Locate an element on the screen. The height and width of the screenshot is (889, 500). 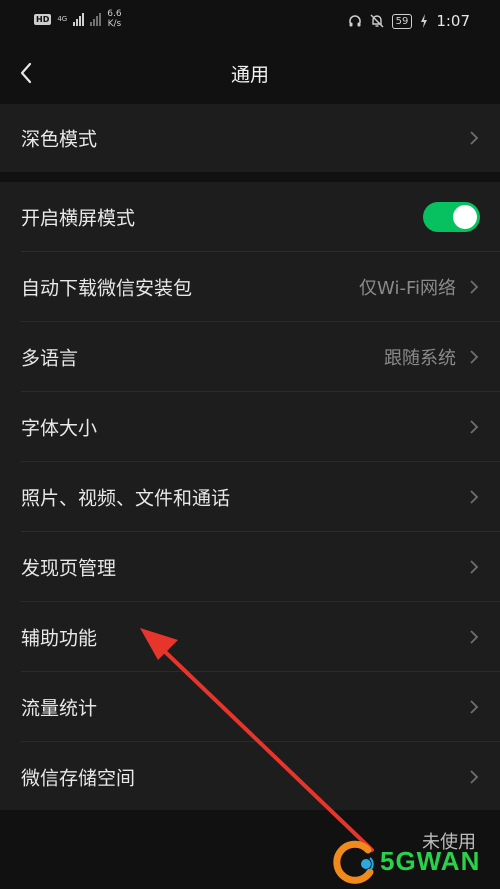
toggle-knob is located at coordinates (465, 217).